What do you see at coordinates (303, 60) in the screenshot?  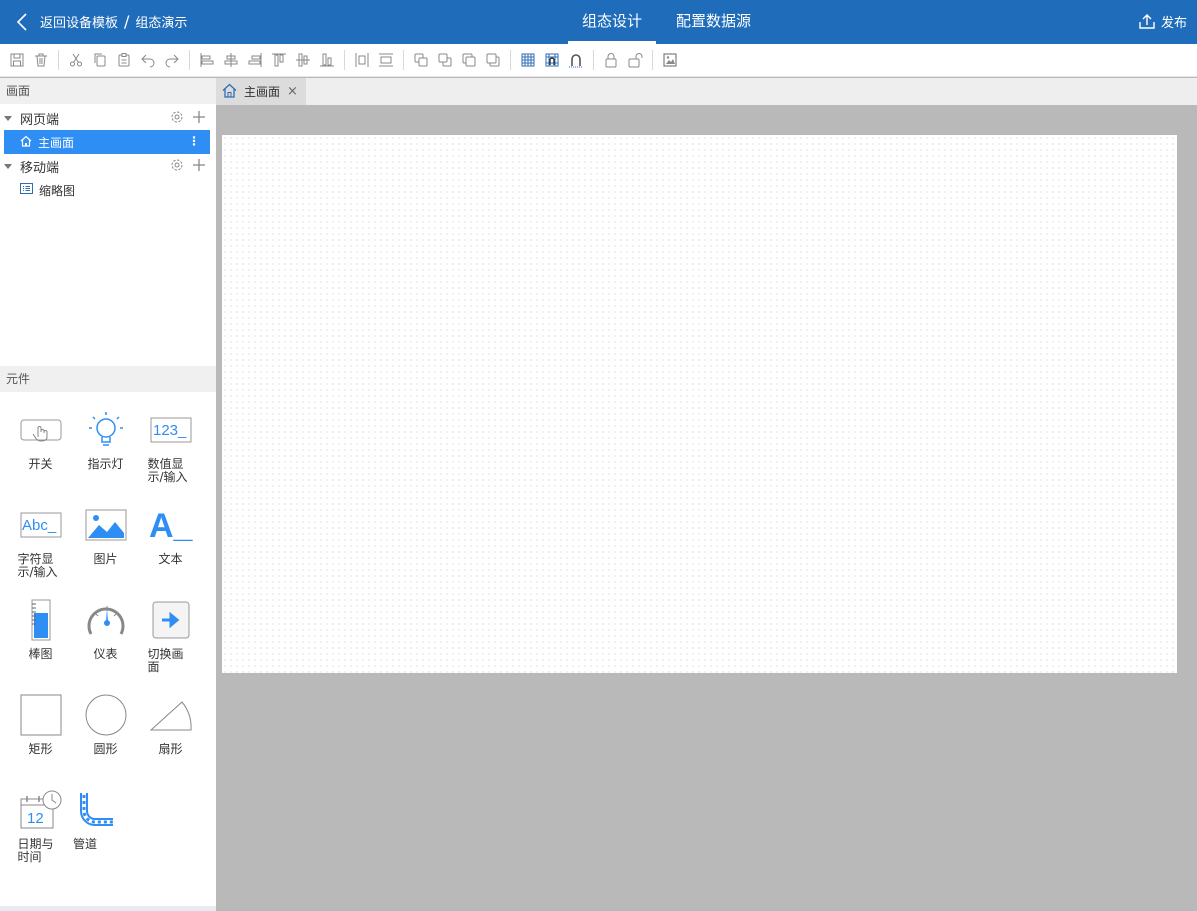 I see `align-middle-icon` at bounding box center [303, 60].